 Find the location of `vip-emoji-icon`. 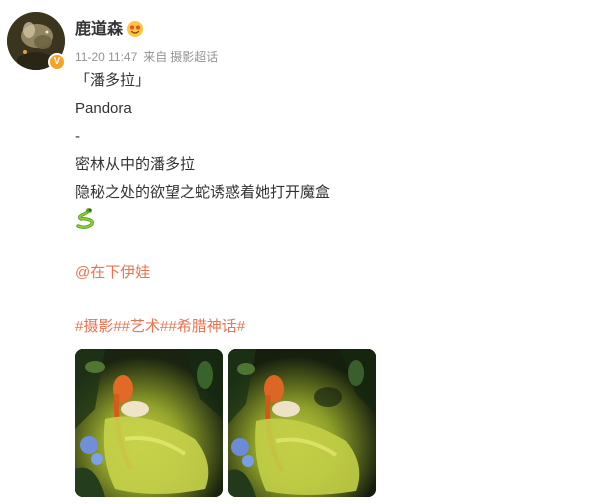

vip-emoji-icon is located at coordinates (135, 29).